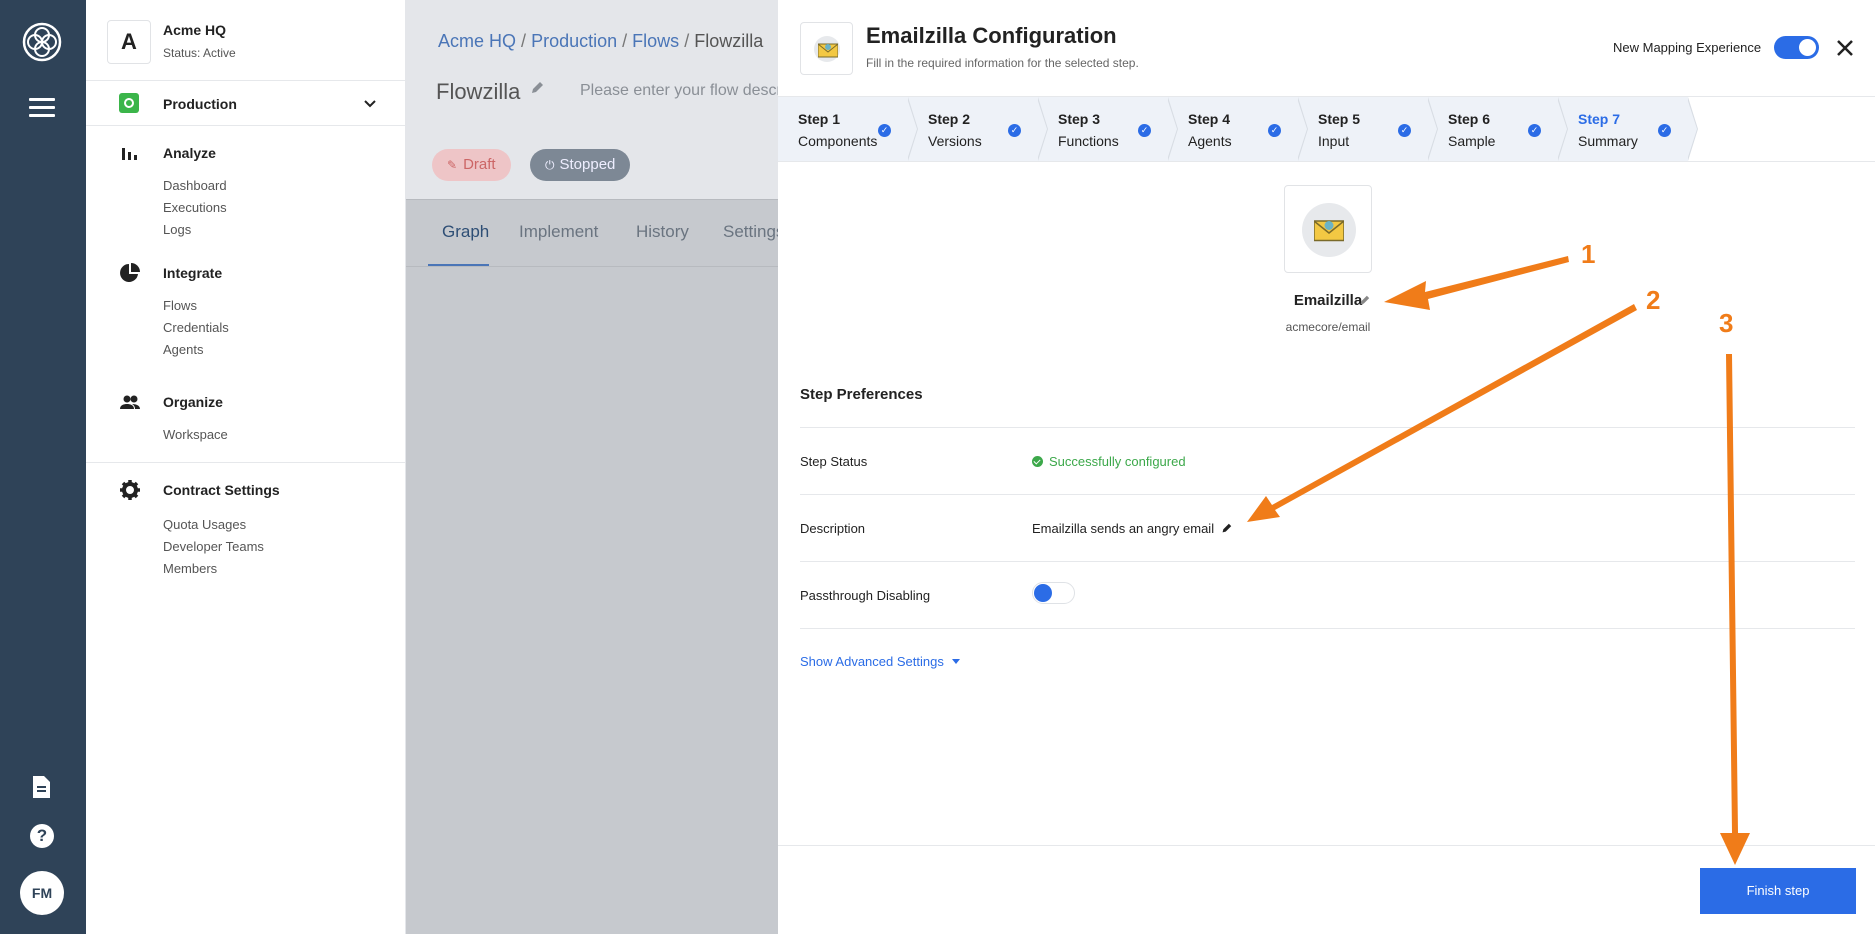 This screenshot has width=1875, height=934. Describe the element at coordinates (490, 92) in the screenshot. I see `flow-title: Flowzilla` at that location.